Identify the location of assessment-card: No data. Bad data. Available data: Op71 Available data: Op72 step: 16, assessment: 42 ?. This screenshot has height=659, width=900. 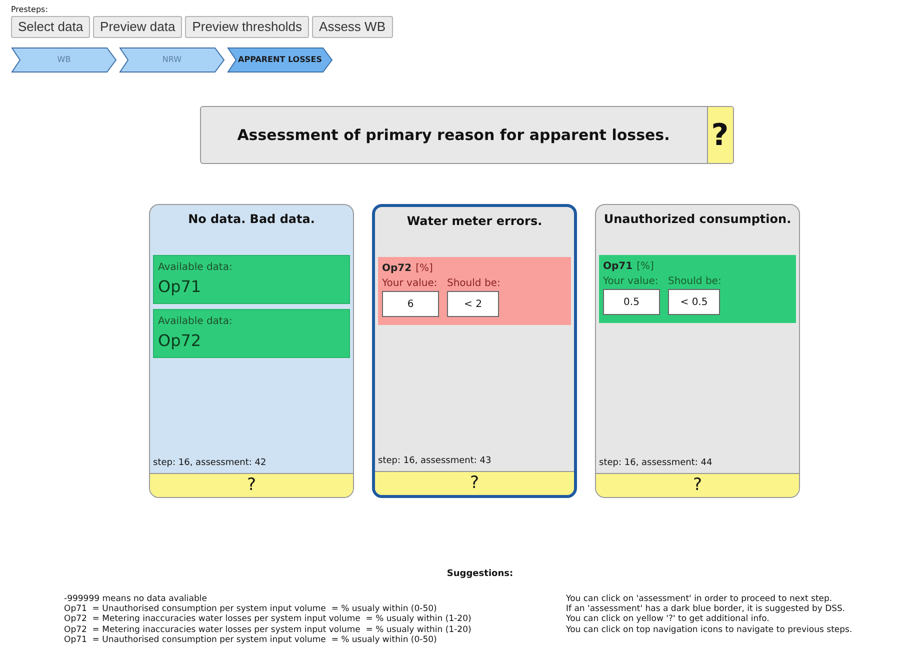
(251, 351).